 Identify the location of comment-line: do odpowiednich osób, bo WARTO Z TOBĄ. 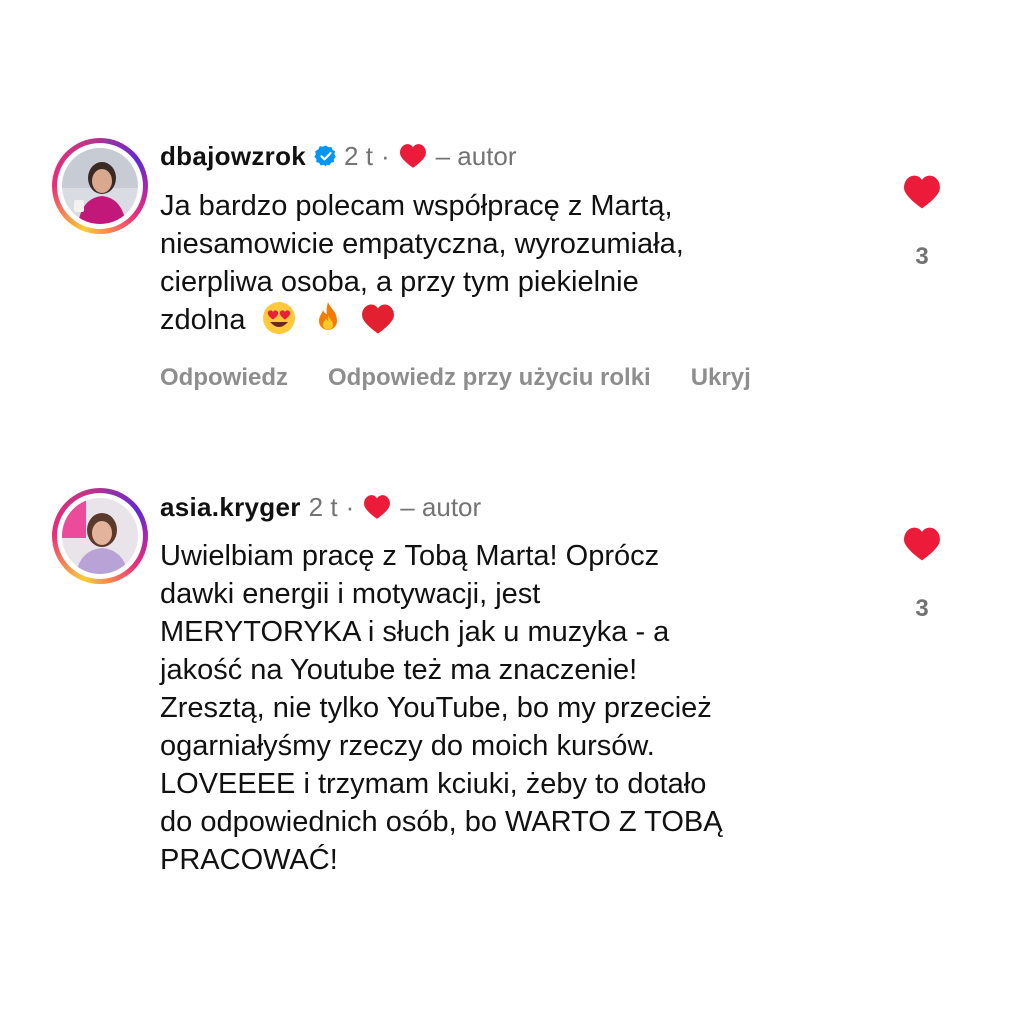
(441, 822).